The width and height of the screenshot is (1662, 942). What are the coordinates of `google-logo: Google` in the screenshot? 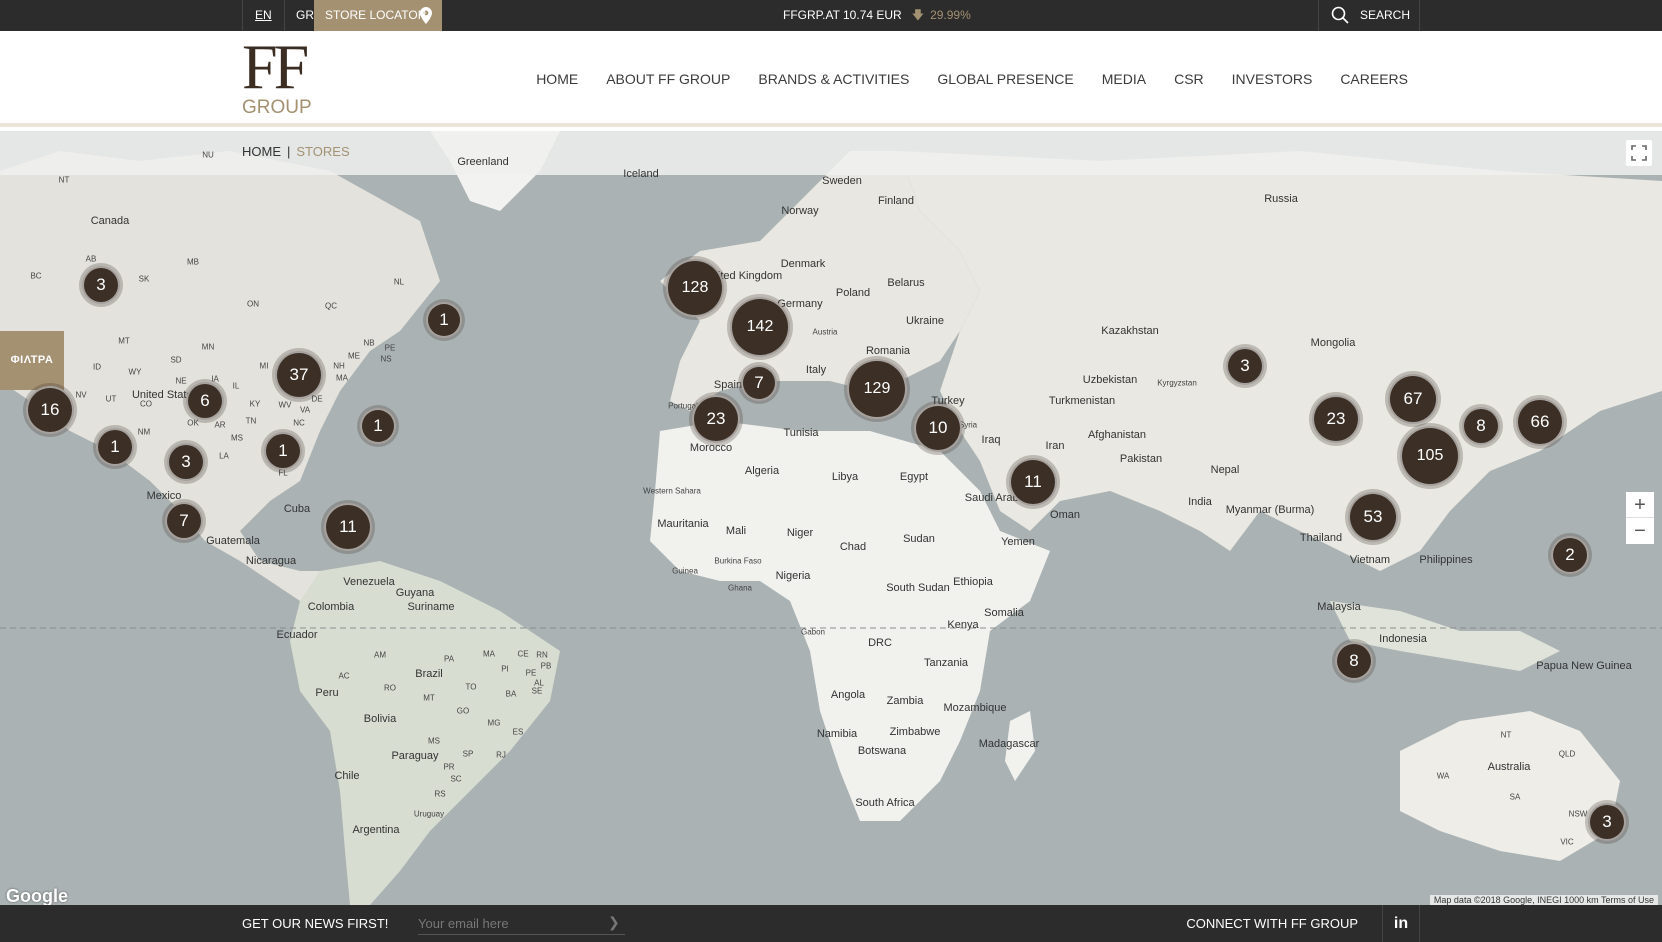 It's located at (37, 895).